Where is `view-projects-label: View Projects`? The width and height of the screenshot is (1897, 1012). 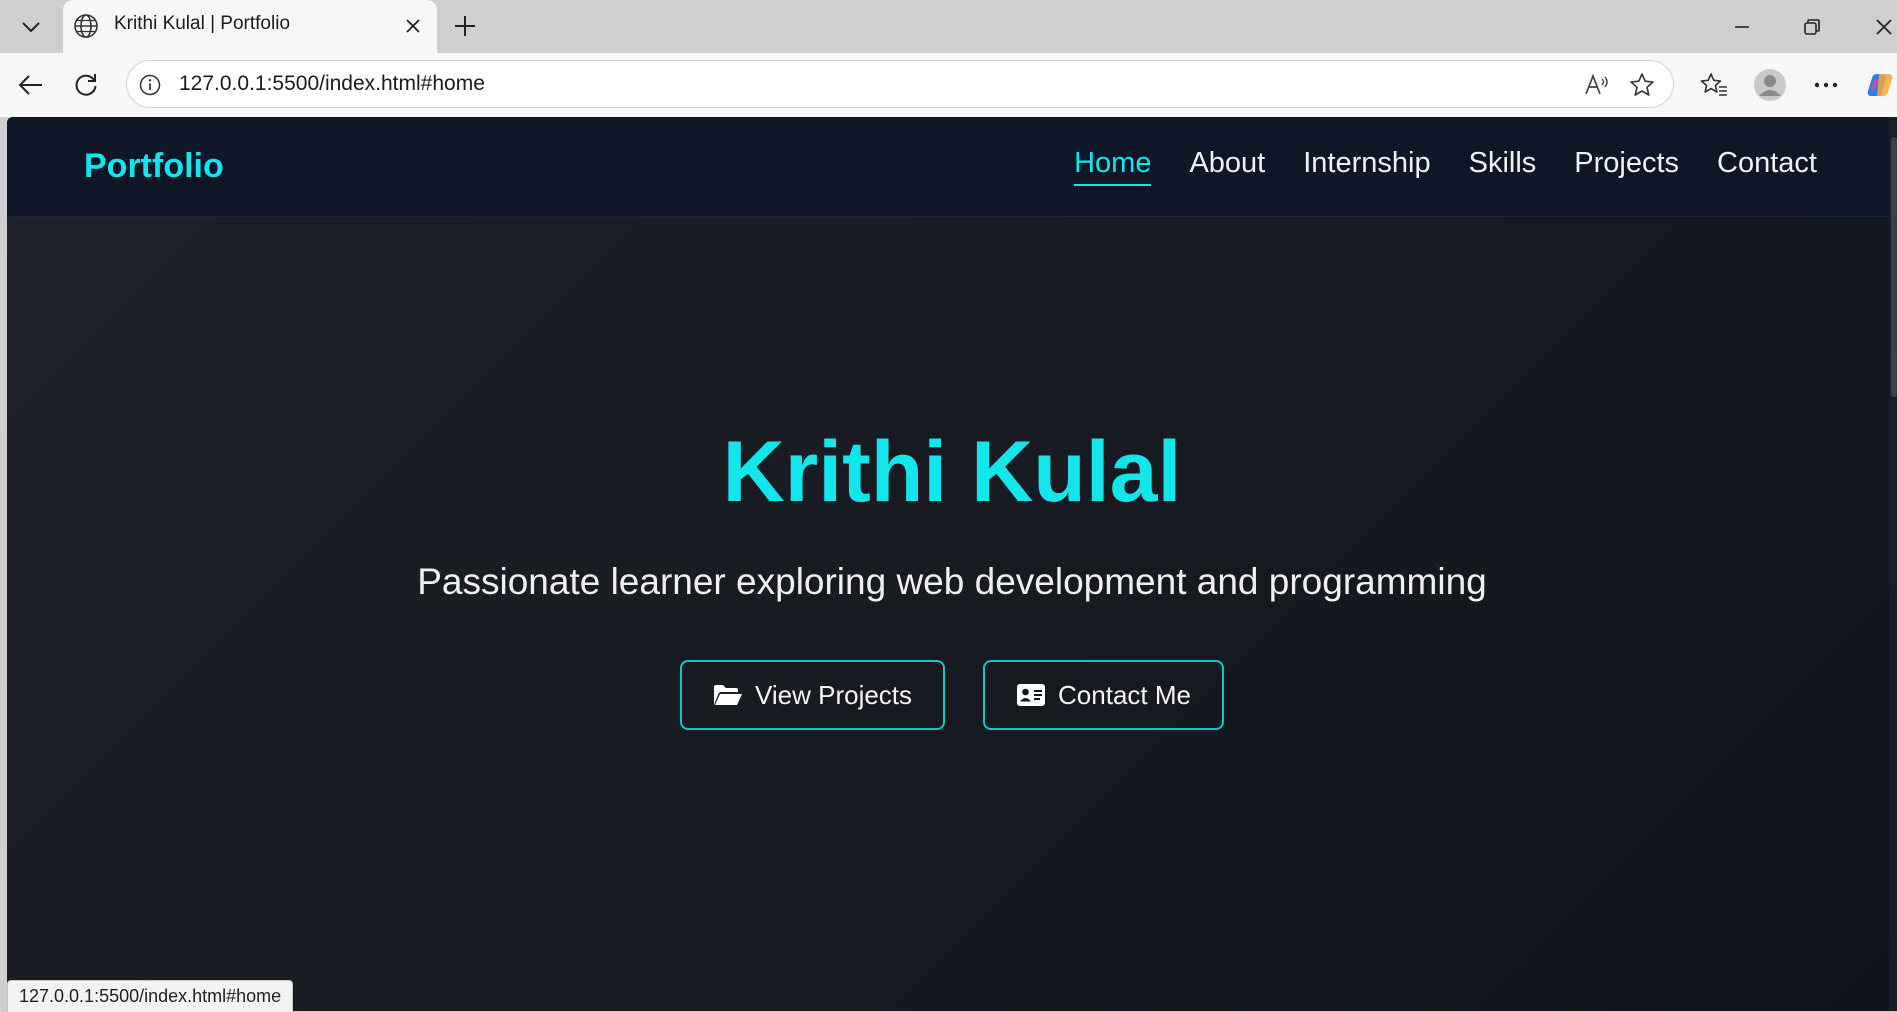 view-projects-label: View Projects is located at coordinates (834, 694).